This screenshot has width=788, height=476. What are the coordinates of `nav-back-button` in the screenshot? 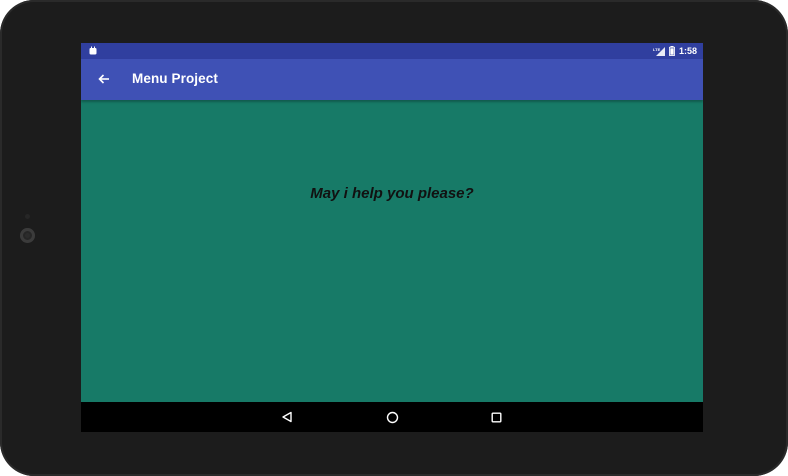 It's located at (287, 417).